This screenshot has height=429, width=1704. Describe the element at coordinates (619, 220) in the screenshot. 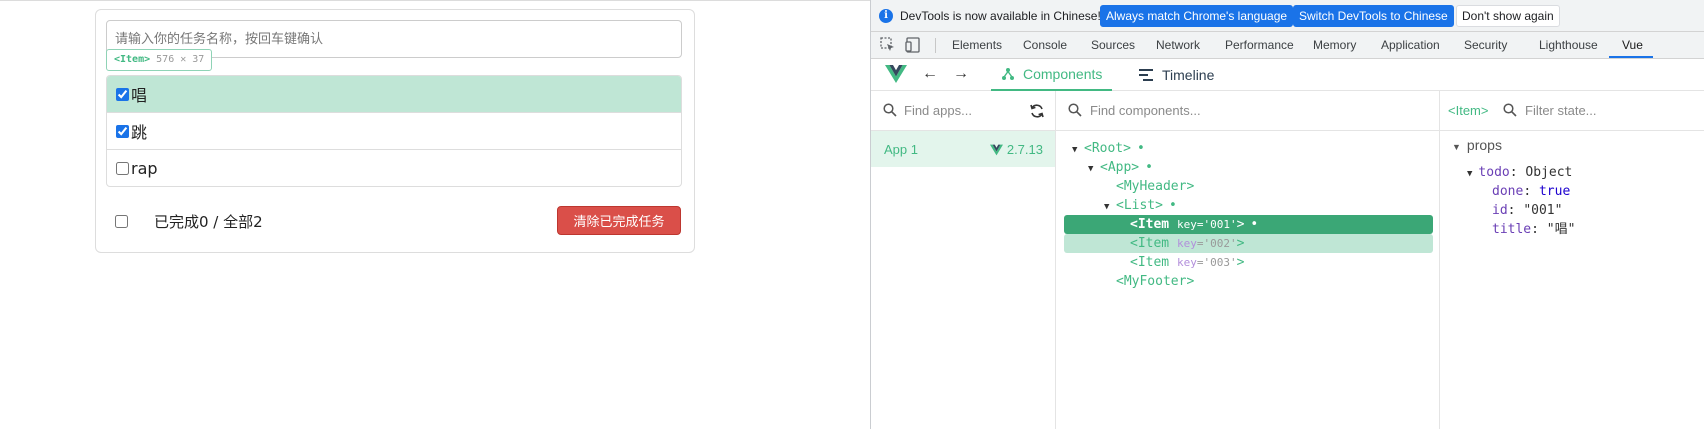

I see `clear-completed-button: 清除已完成任务` at that location.